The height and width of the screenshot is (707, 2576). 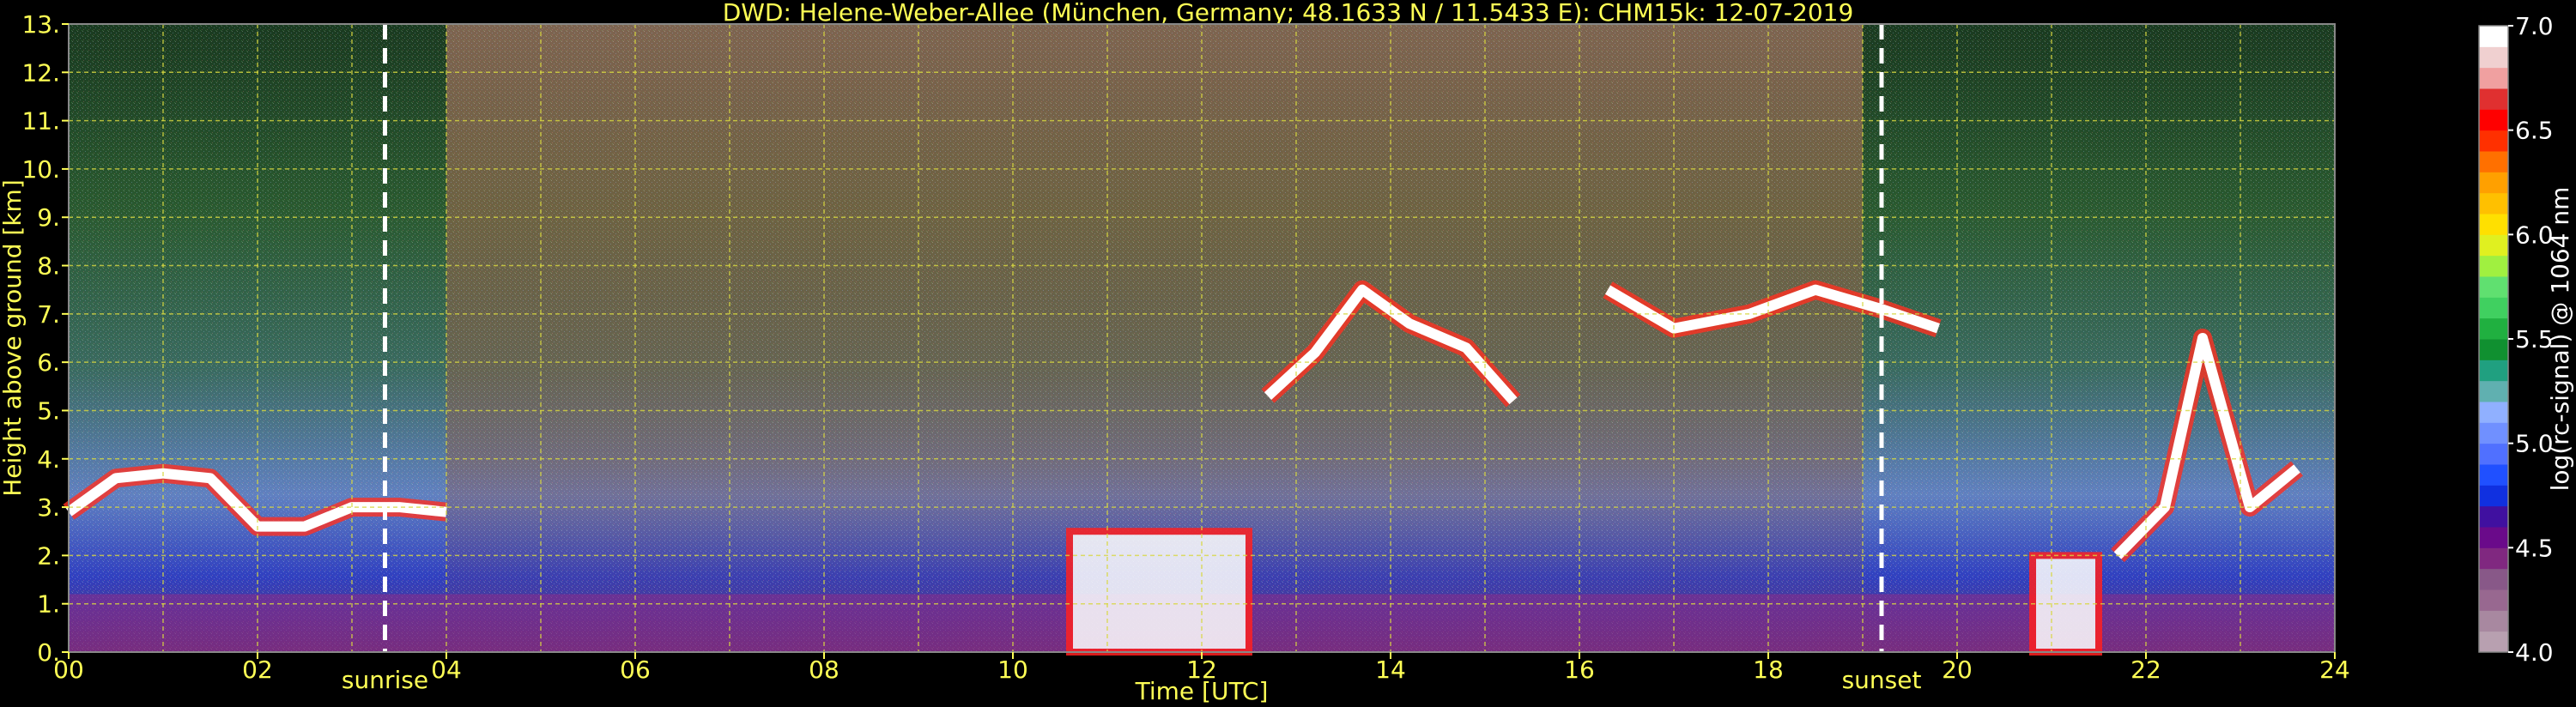 I want to click on y-axis-label: Height above ground [km], so click(x=13, y=338).